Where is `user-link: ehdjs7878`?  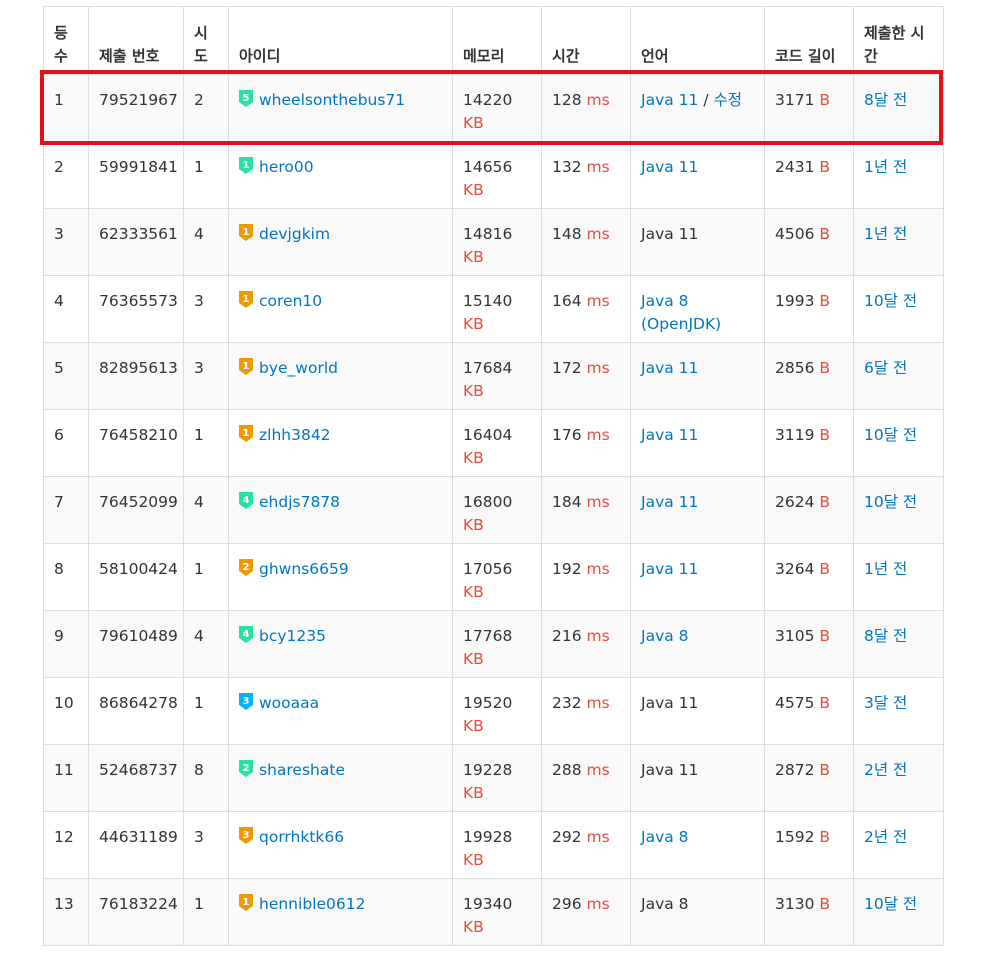 user-link: ehdjs7878 is located at coordinates (299, 502).